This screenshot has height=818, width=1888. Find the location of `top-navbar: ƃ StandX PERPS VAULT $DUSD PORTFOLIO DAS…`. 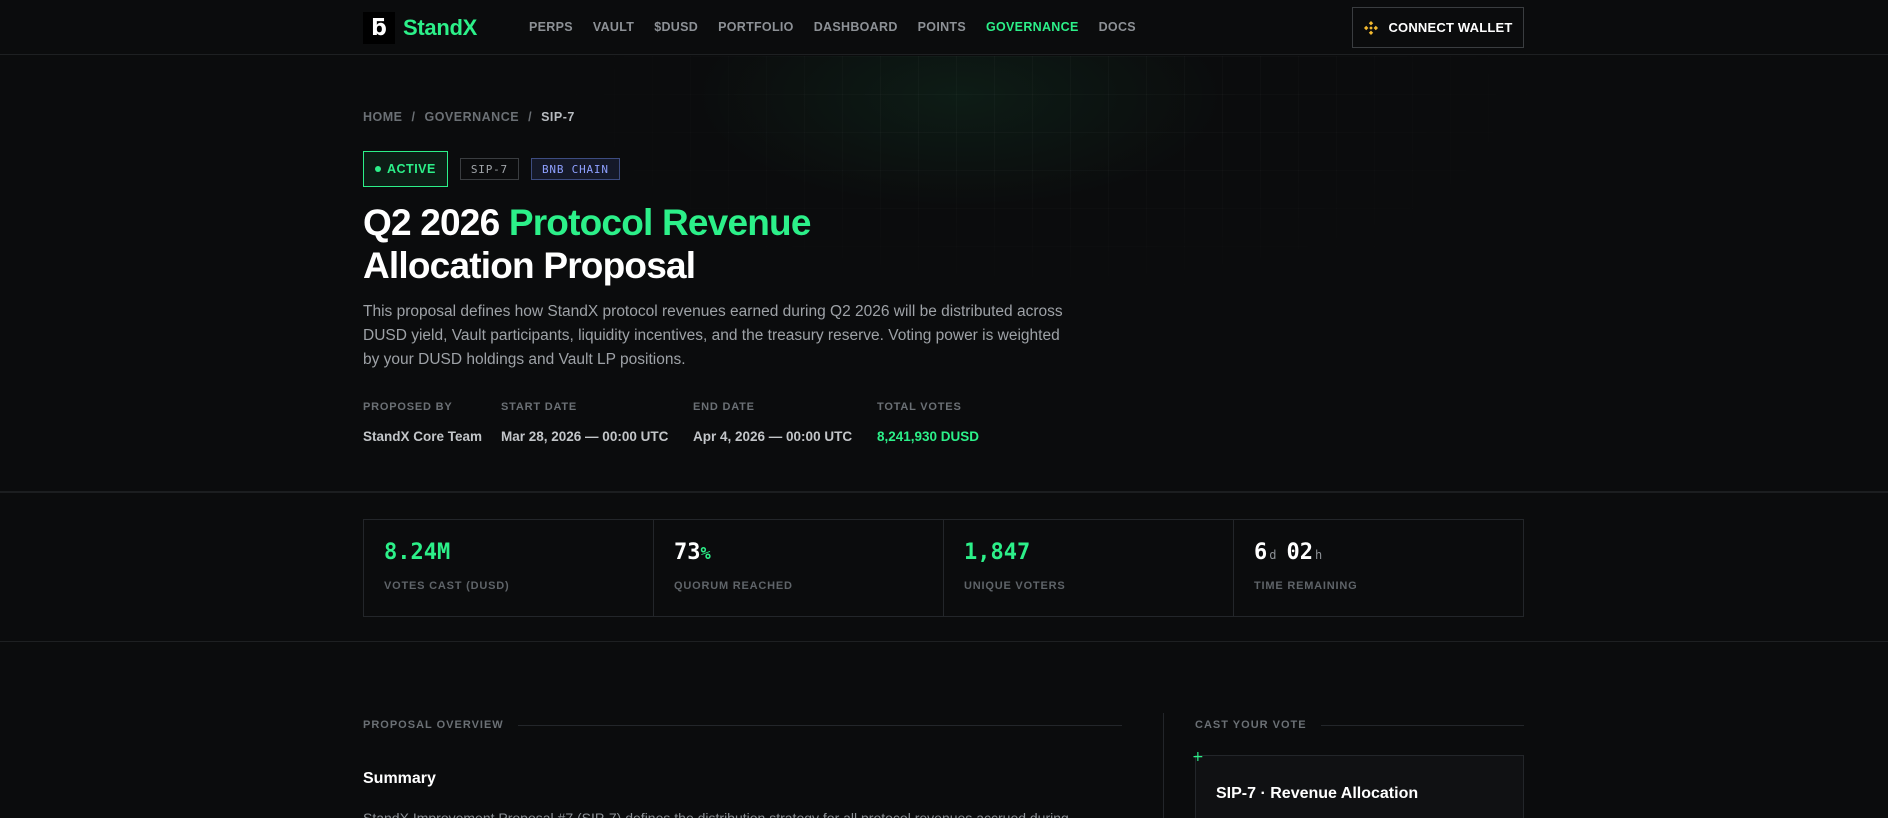

top-navbar: ƃ StandX PERPS VAULT $DUSD PORTFOLIO DAS… is located at coordinates (944, 27).